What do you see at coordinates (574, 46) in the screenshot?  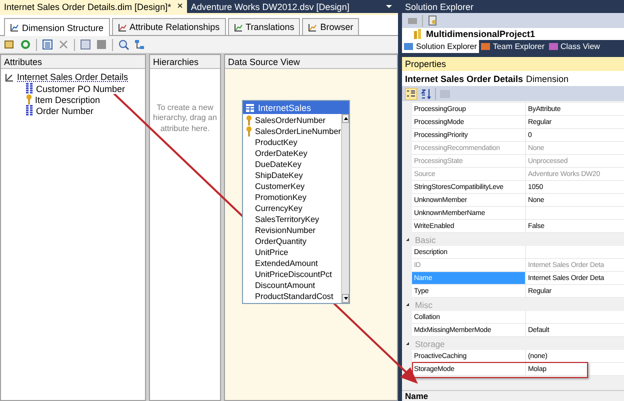 I see `panel-tab: Class View` at bounding box center [574, 46].